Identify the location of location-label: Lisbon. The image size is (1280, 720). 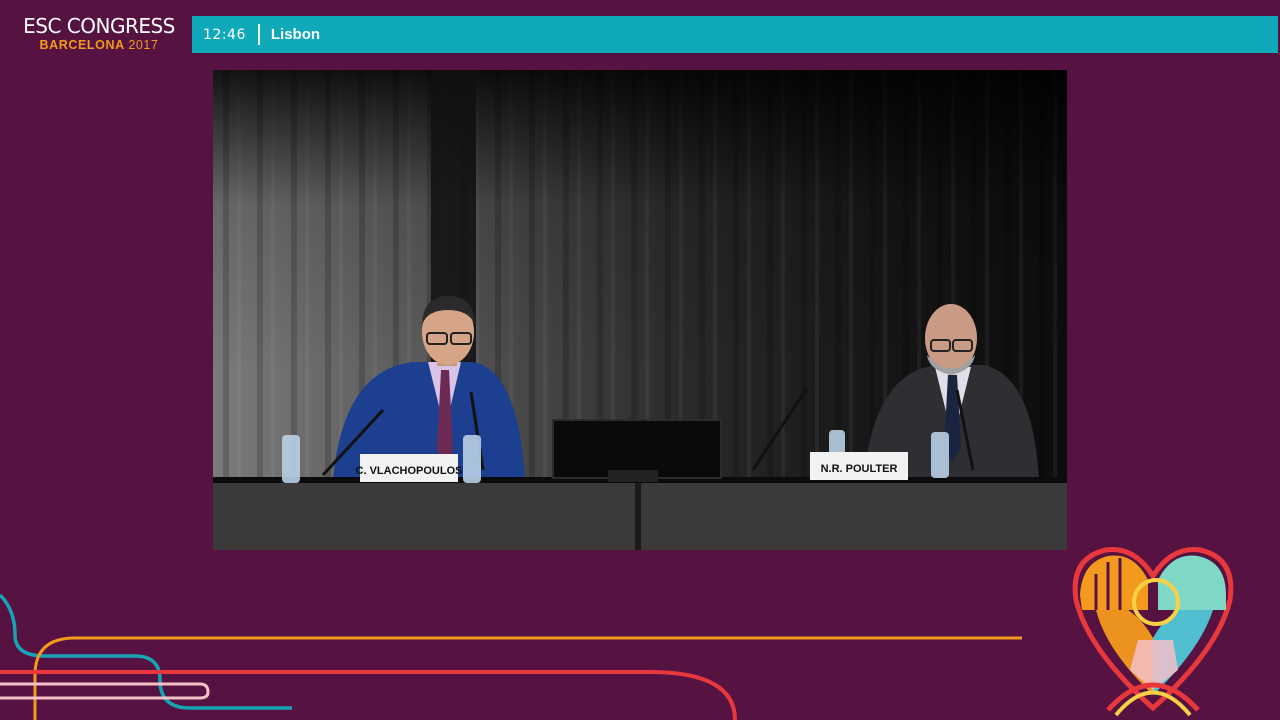
(295, 34).